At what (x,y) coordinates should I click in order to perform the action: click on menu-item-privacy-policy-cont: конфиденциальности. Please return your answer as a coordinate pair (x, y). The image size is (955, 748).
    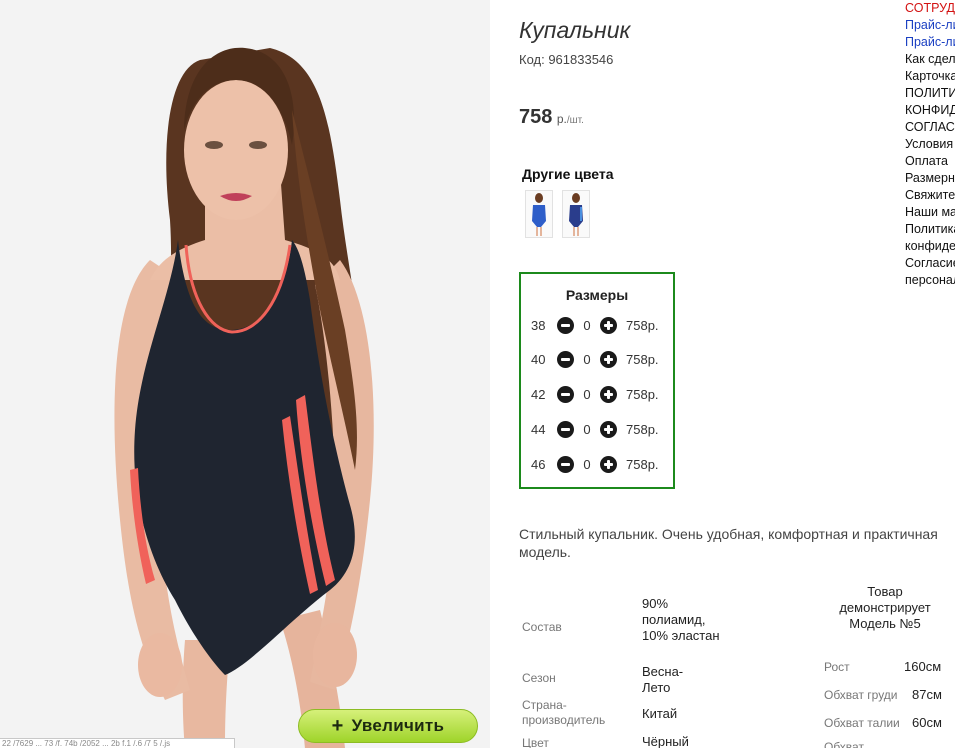
    Looking at the image, I should click on (930, 246).